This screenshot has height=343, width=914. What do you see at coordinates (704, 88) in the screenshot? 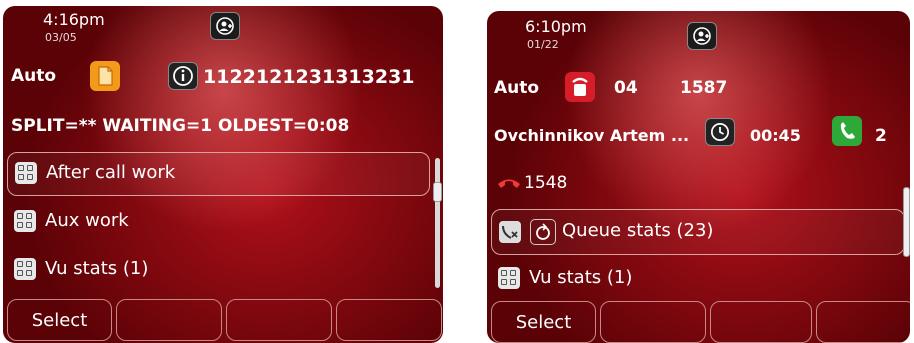
I see `extension-number: 1587` at bounding box center [704, 88].